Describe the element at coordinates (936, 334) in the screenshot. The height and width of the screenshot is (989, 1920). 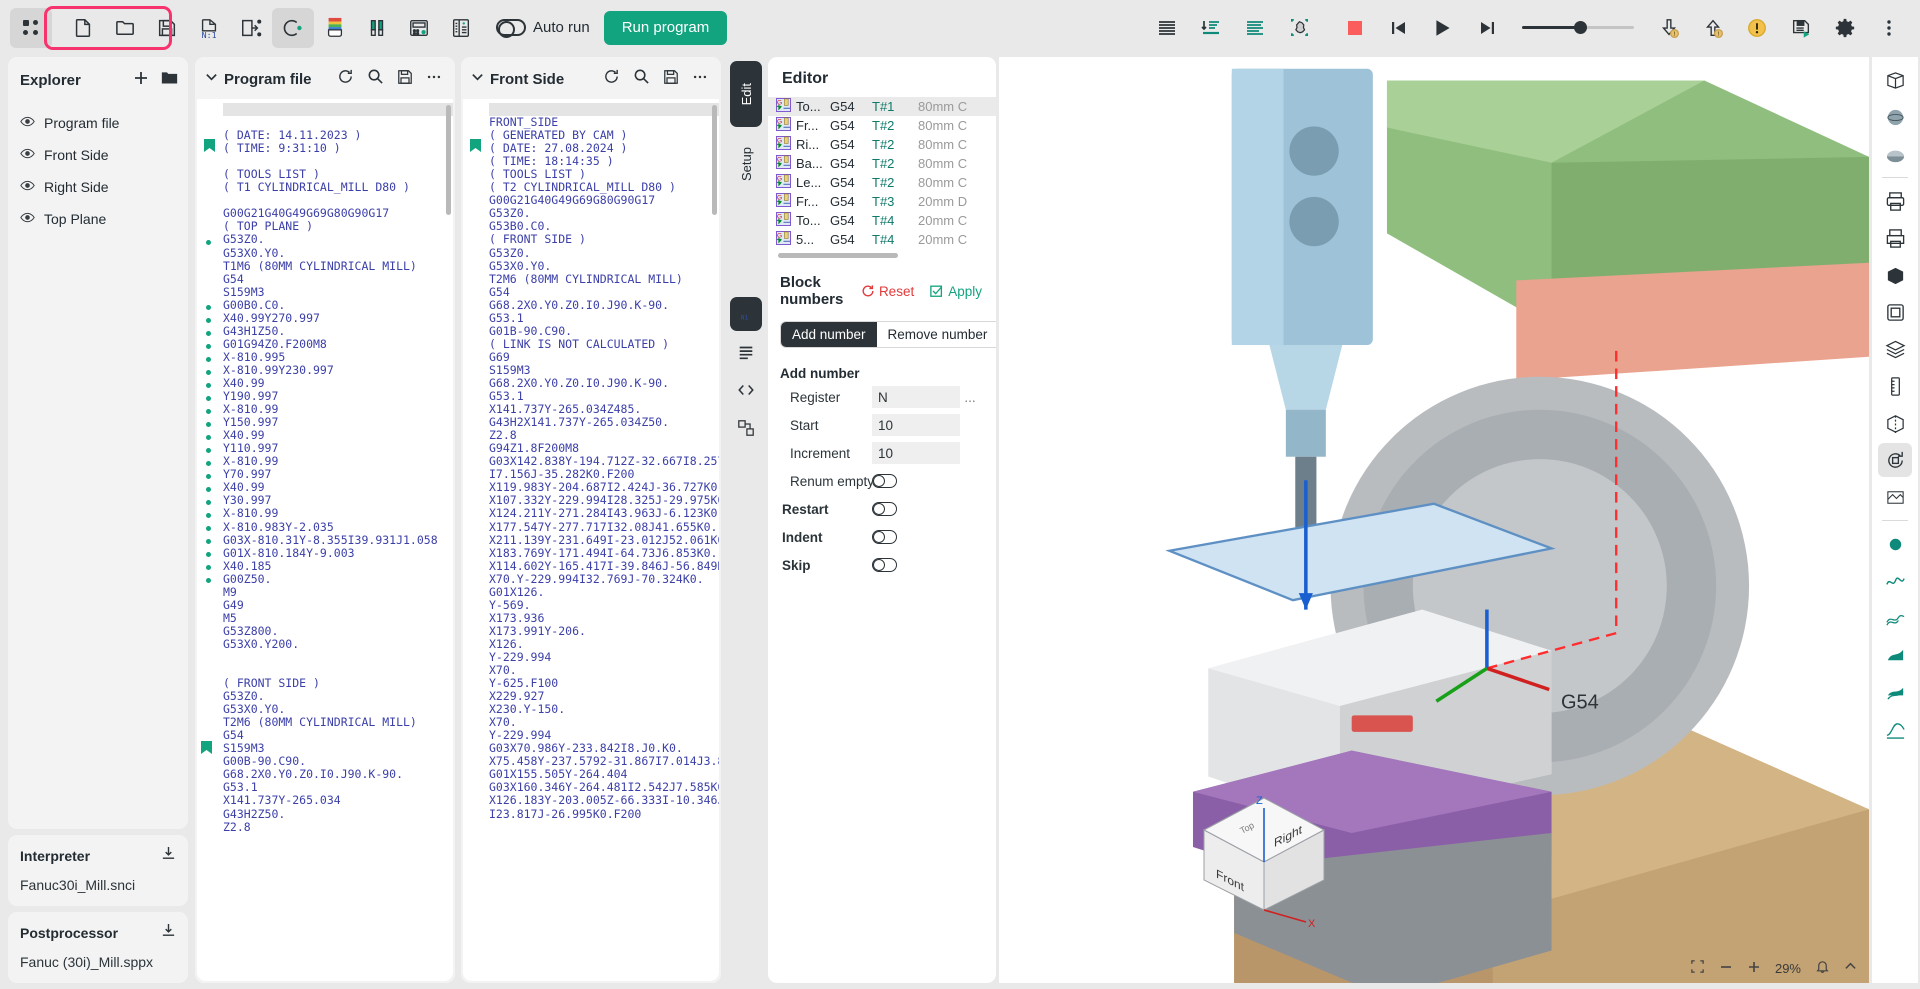
I see `tab-remove-number: Remove number` at that location.